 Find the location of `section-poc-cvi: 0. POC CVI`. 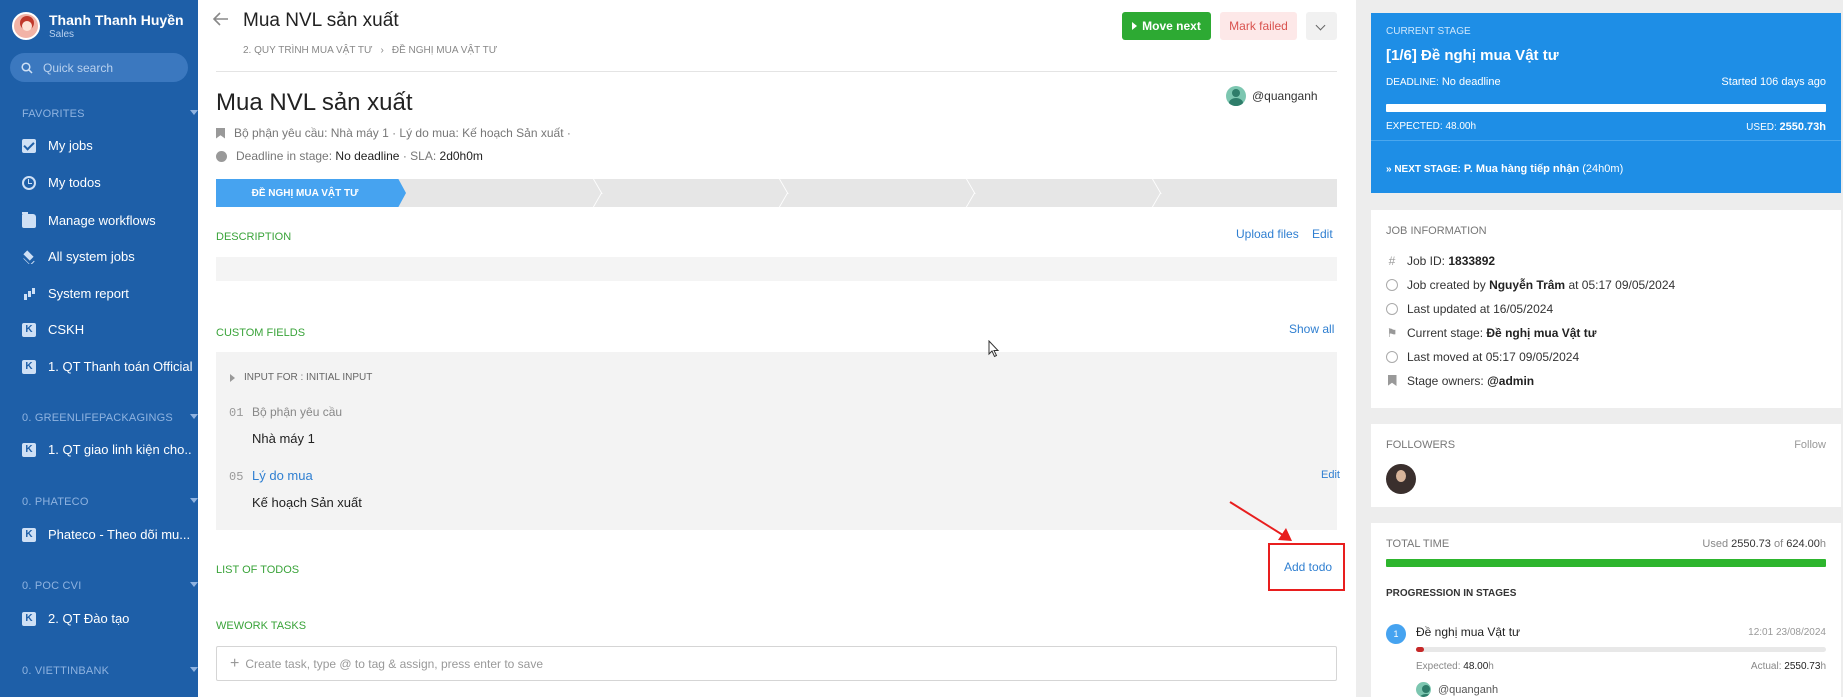

section-poc-cvi: 0. POC CVI is located at coordinates (110, 586).